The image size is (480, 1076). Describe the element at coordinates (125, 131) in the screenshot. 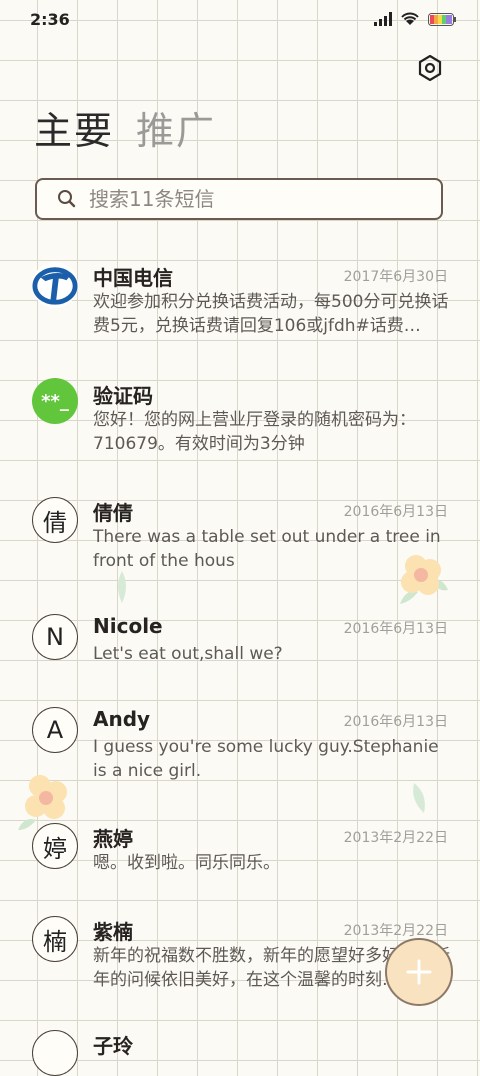

I see `tab-bar: 主要 推广` at that location.